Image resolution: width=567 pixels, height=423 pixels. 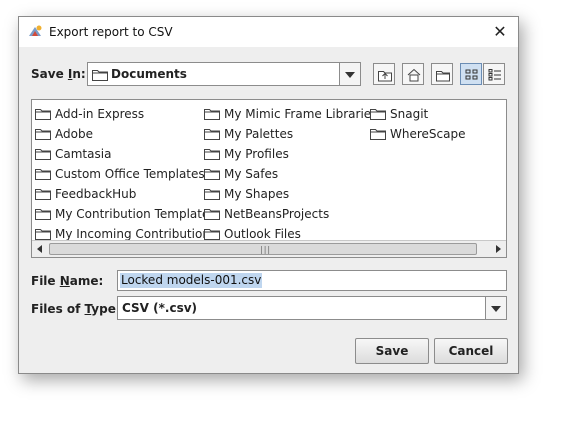 What do you see at coordinates (83, 154) in the screenshot?
I see `folder-item-label: Camtasia` at bounding box center [83, 154].